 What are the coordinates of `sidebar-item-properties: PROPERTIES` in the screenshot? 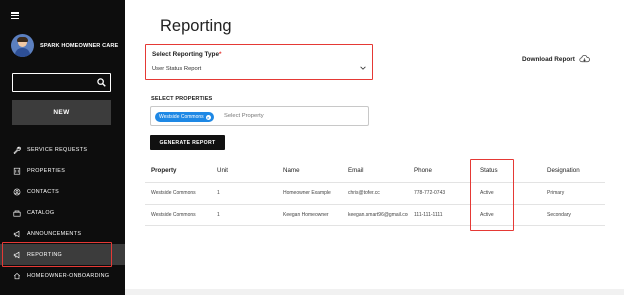 It's located at (62, 170).